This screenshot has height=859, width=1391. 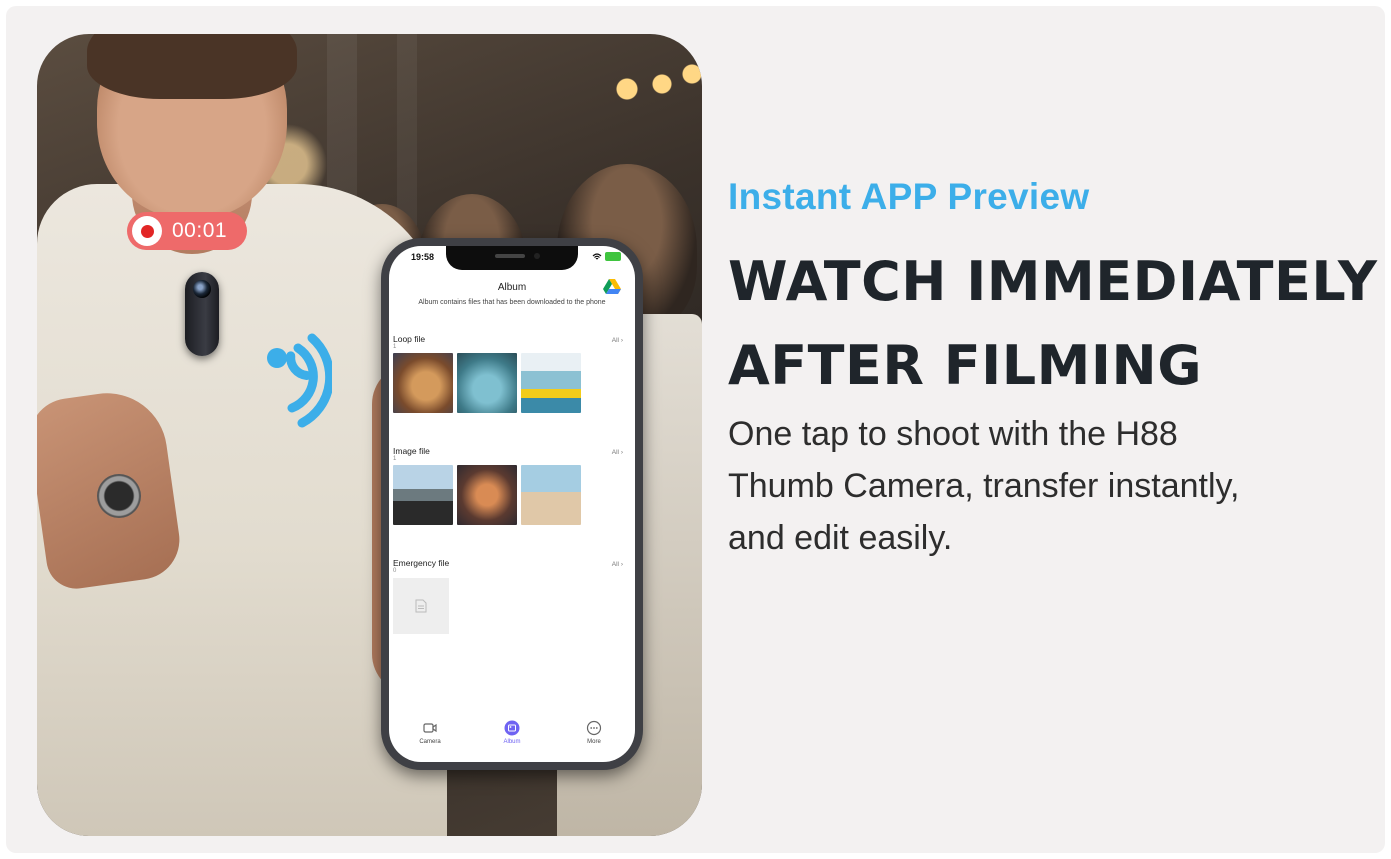 What do you see at coordinates (423, 383) in the screenshot?
I see `thumbnail-dog` at bounding box center [423, 383].